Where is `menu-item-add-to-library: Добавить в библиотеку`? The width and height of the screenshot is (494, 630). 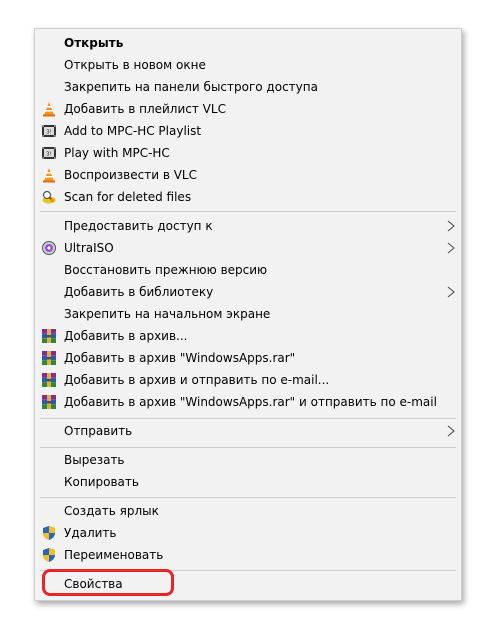
menu-item-add-to-library: Добавить в библиотеку is located at coordinates (248, 292).